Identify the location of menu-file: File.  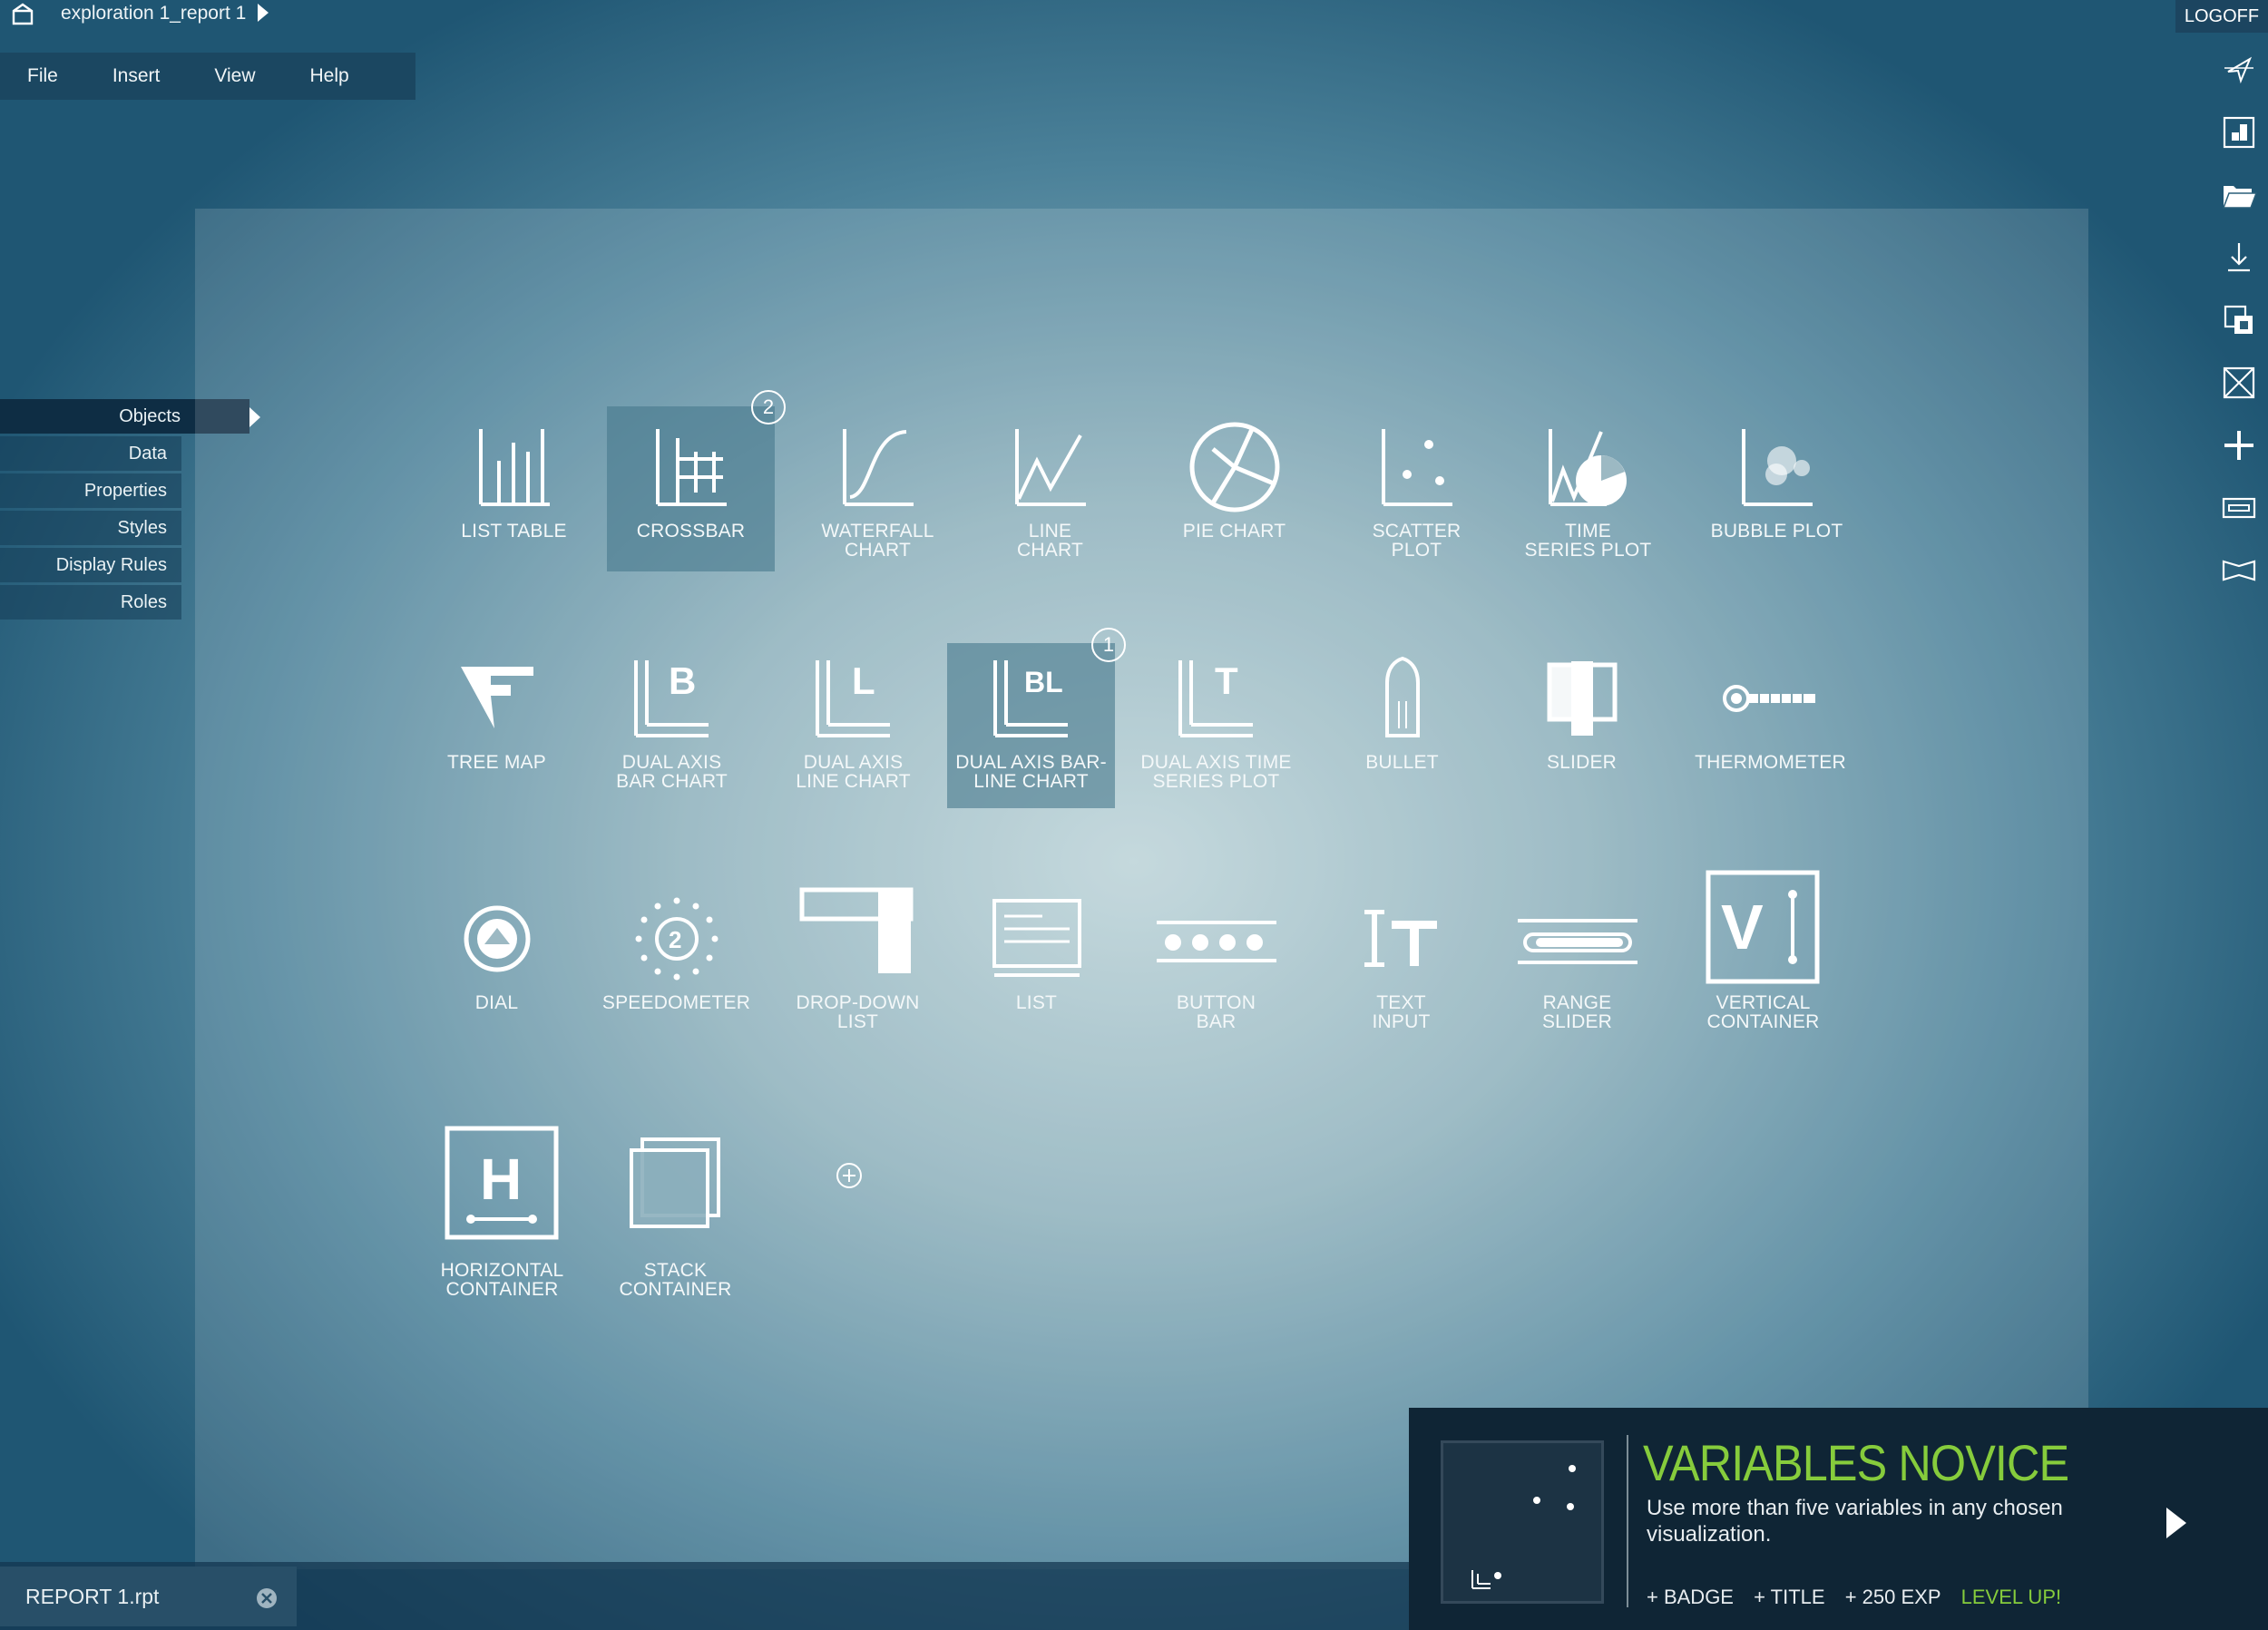
(43, 76).